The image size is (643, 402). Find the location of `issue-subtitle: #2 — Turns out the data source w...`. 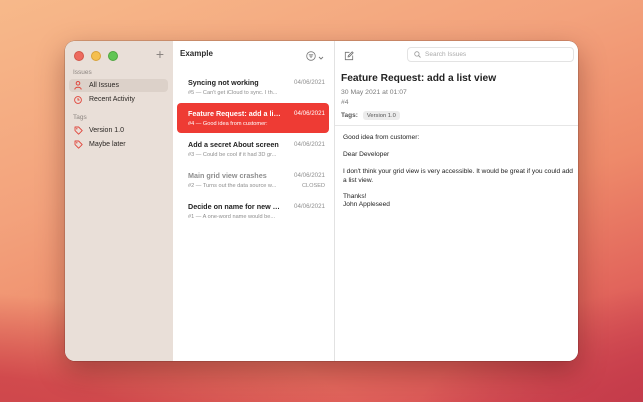

issue-subtitle: #2 — Turns out the data source w... is located at coordinates (232, 186).